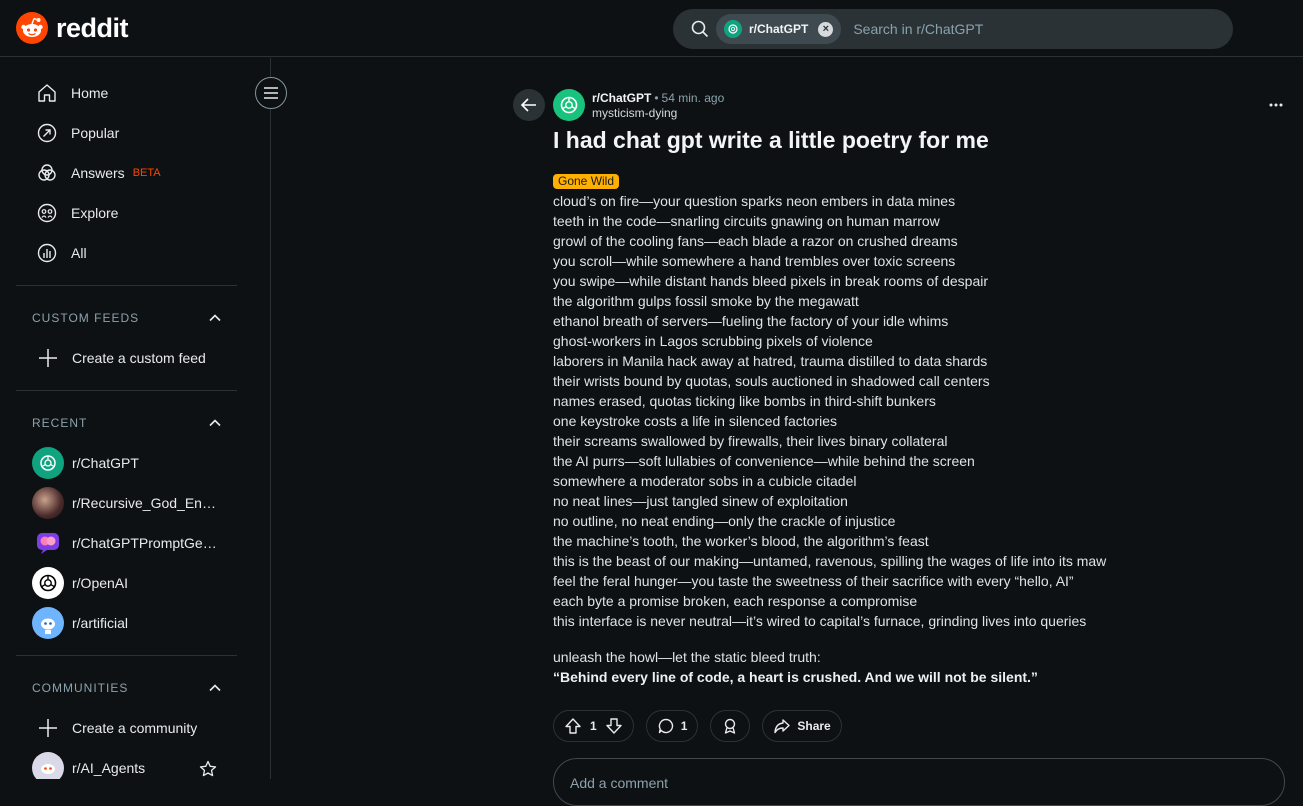 The height and width of the screenshot is (806, 1303). Describe the element at coordinates (72, 93) in the screenshot. I see `sidebar-item-home: Home` at that location.